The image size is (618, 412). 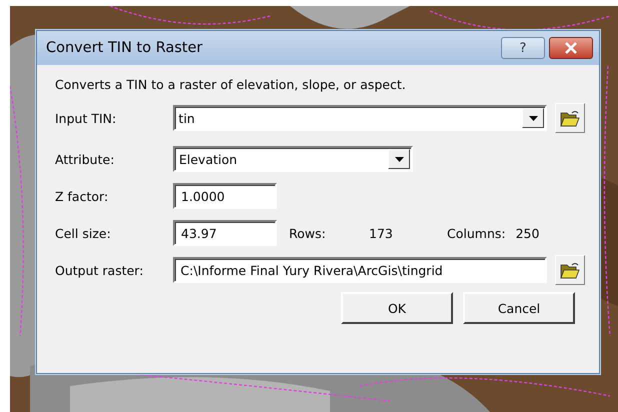 I want to click on field-label: Cell size:, so click(x=83, y=233).